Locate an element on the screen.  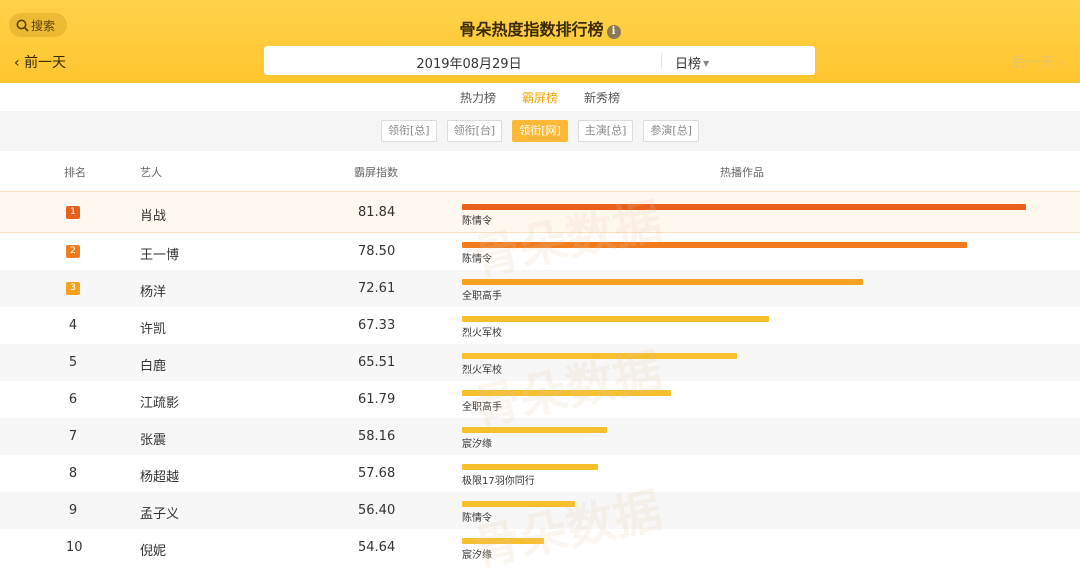
score-value: 72.61 is located at coordinates (377, 288).